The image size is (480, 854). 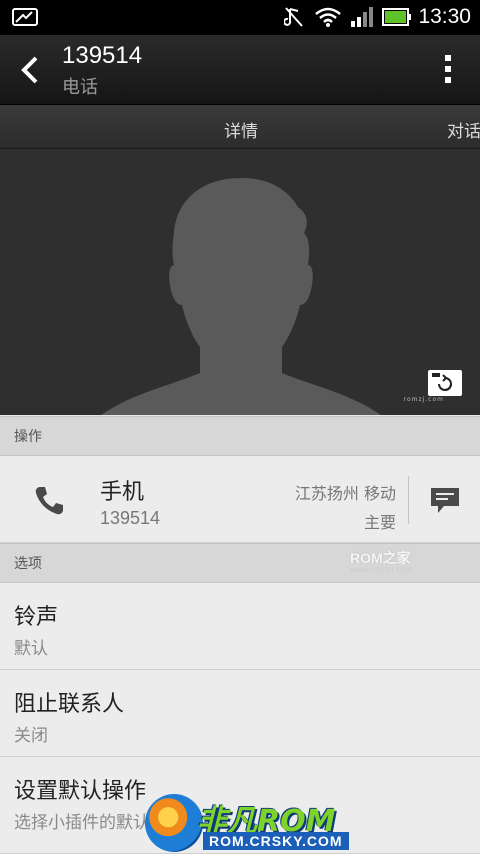 I want to click on signal-icon, so click(x=362, y=17).